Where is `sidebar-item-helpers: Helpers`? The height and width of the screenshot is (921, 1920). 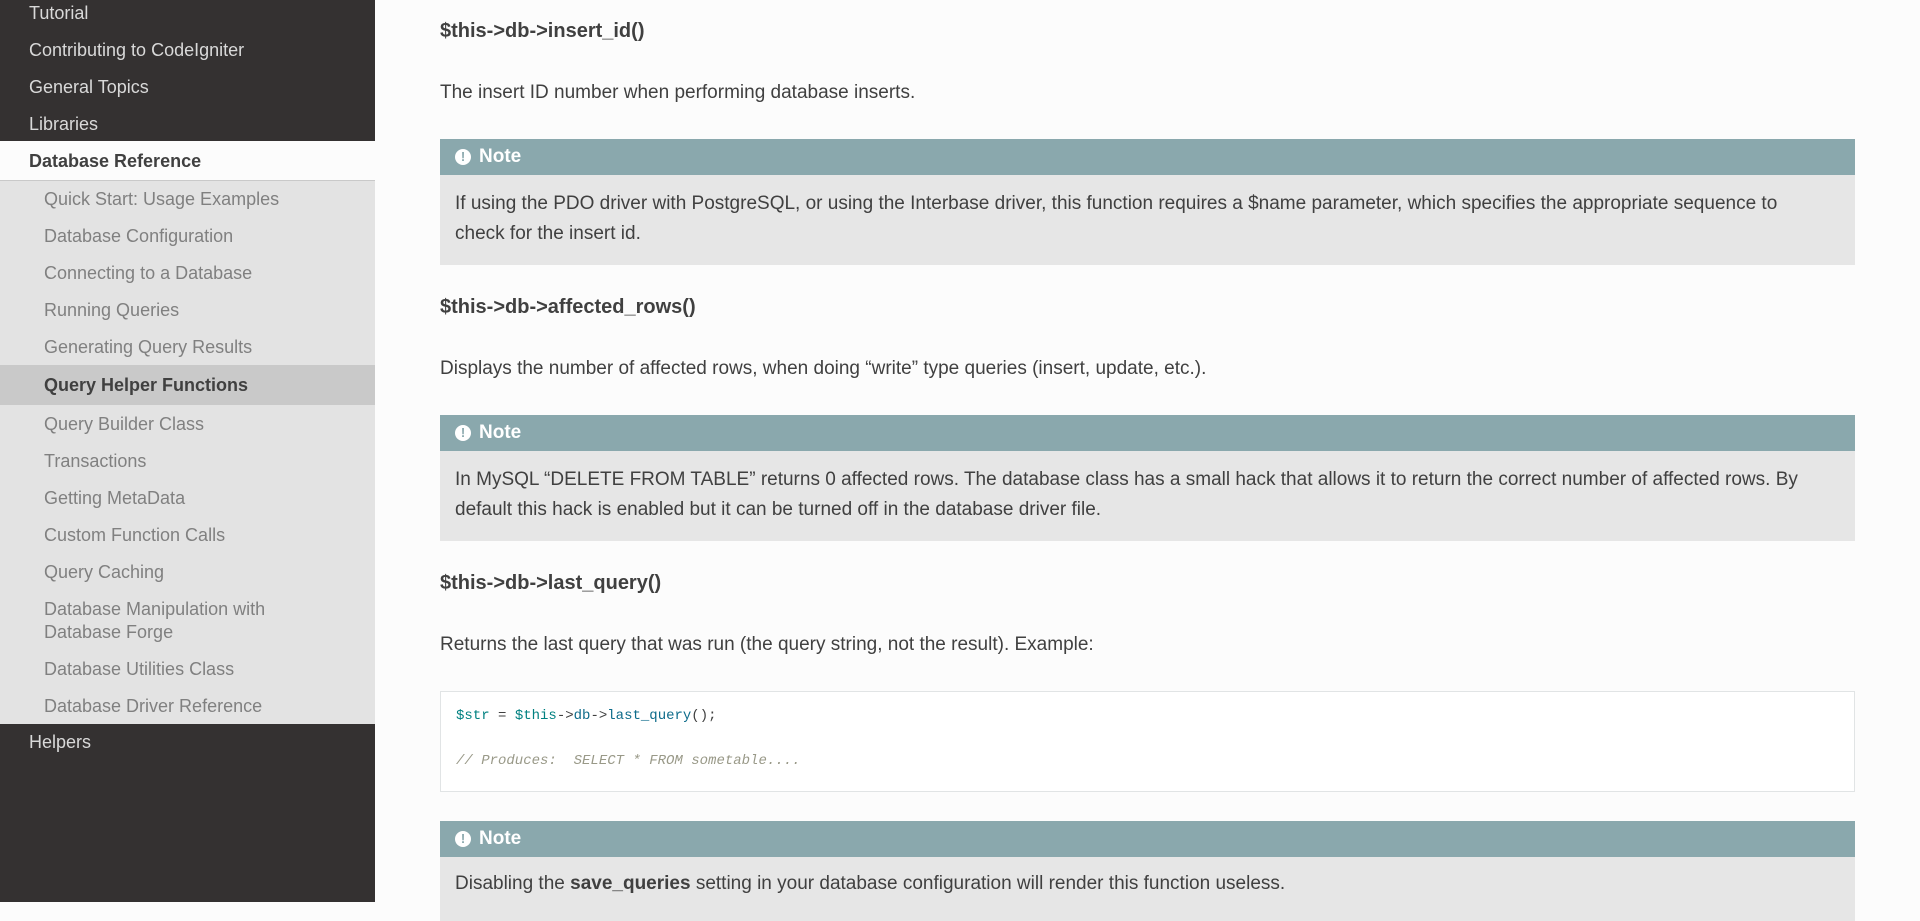
sidebar-item-helpers: Helpers is located at coordinates (60, 742).